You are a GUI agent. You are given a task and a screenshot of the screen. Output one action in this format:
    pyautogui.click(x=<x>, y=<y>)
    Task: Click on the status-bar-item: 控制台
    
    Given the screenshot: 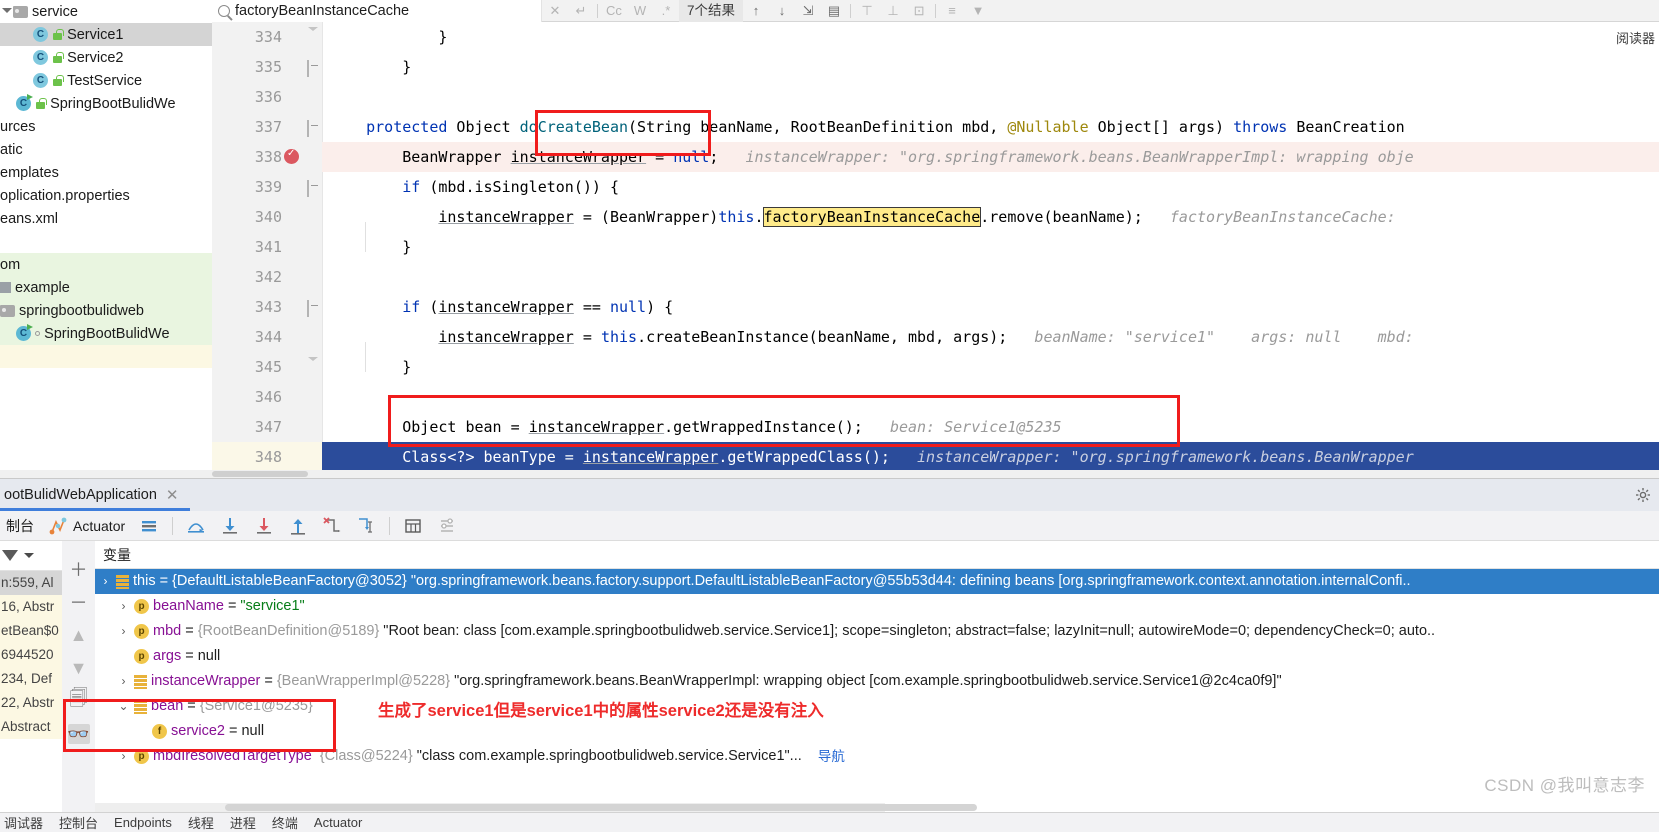 What is the action you would take?
    pyautogui.click(x=78, y=822)
    